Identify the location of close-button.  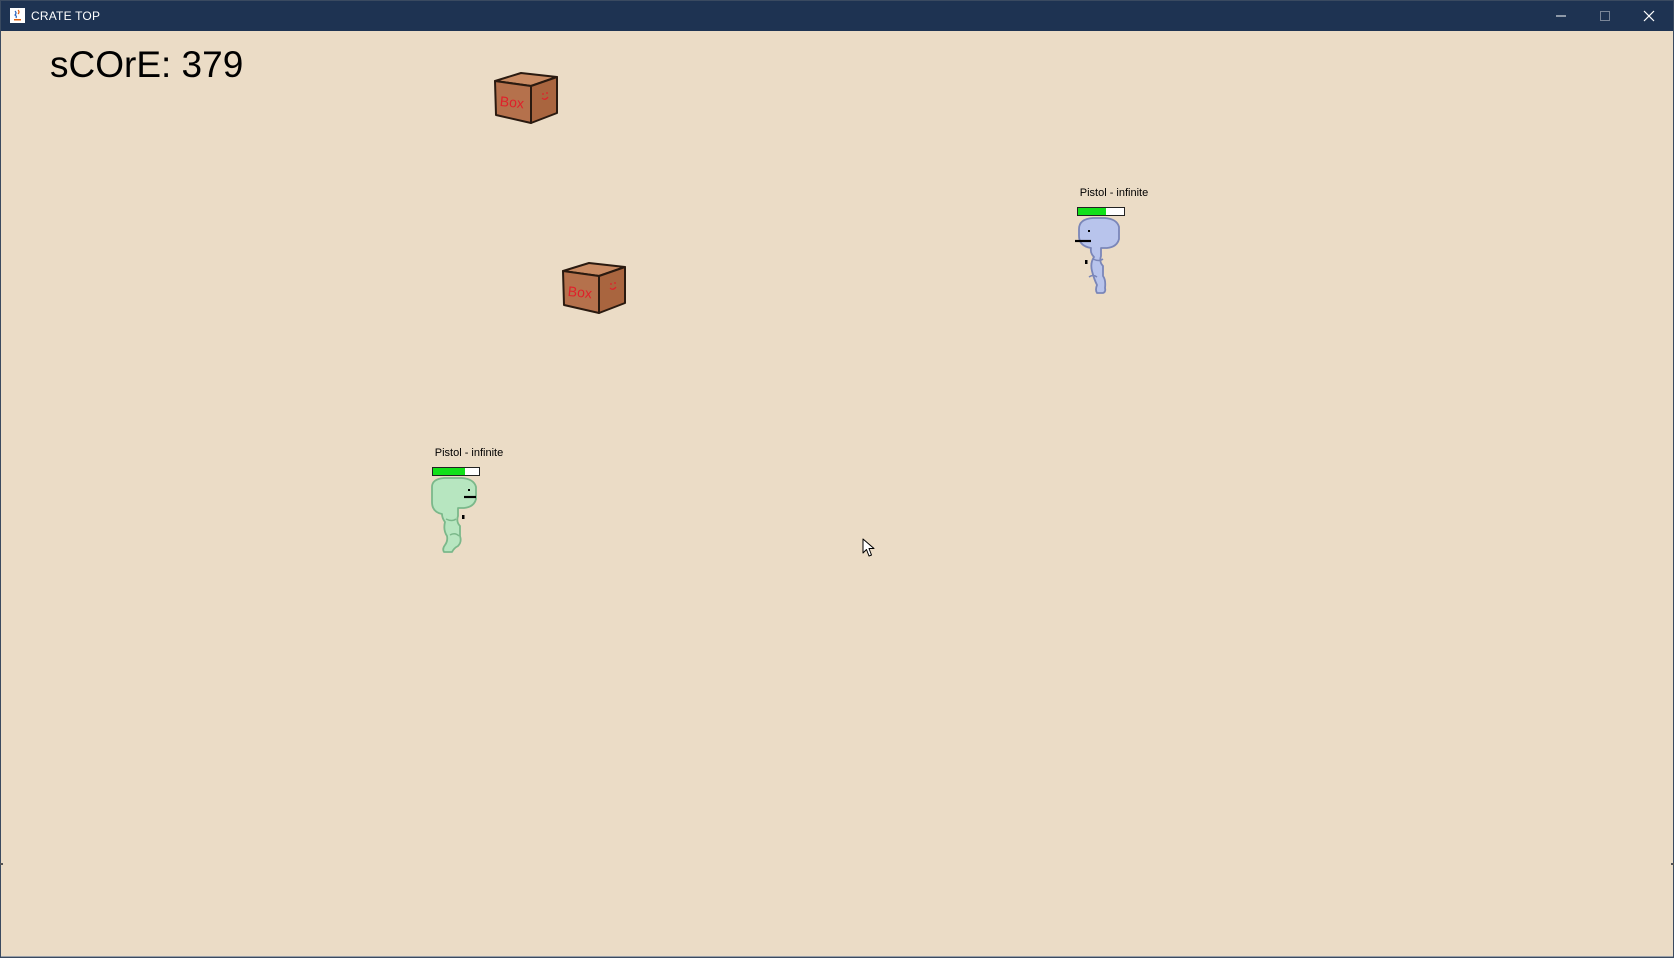
(1649, 16).